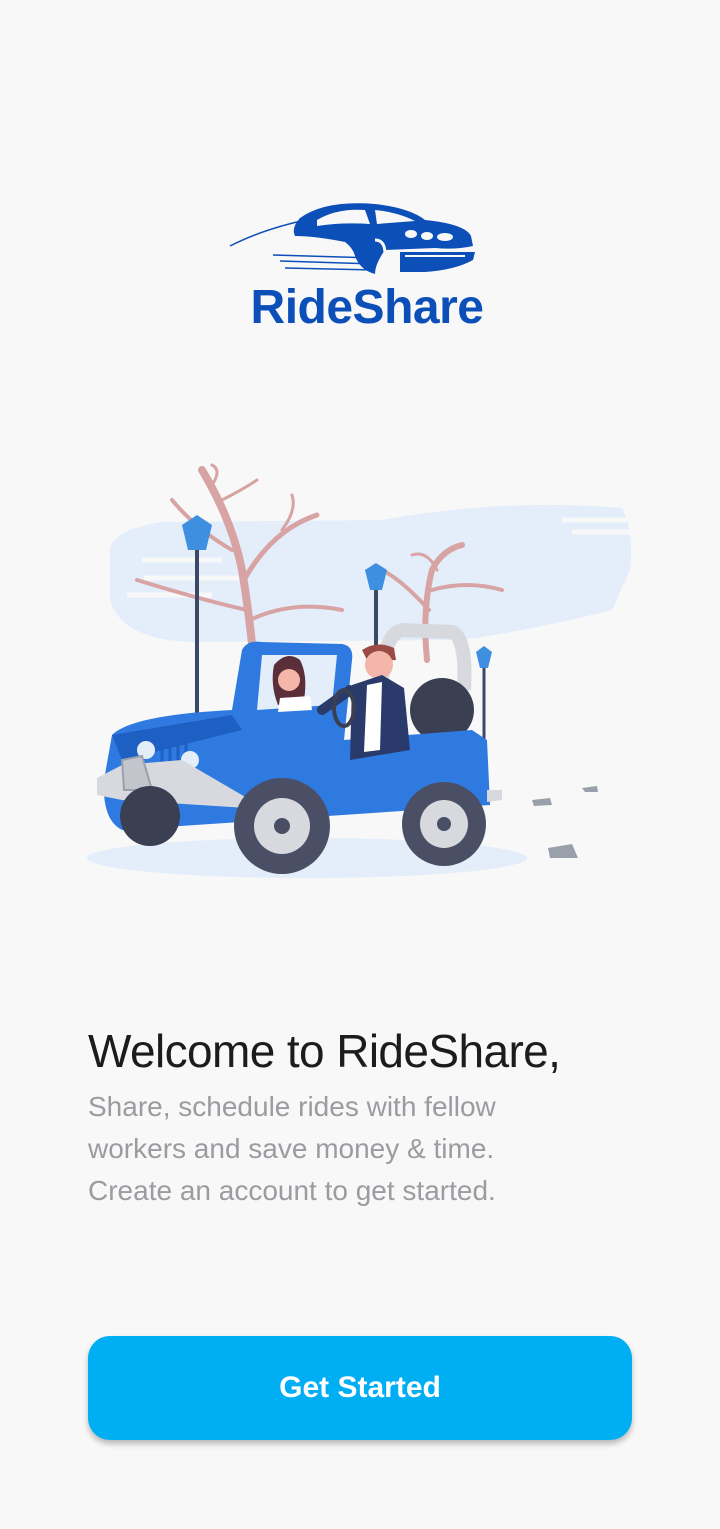 Image resolution: width=720 pixels, height=1529 pixels. I want to click on welcome-title: Welcome to RideShare,, so click(324, 1051).